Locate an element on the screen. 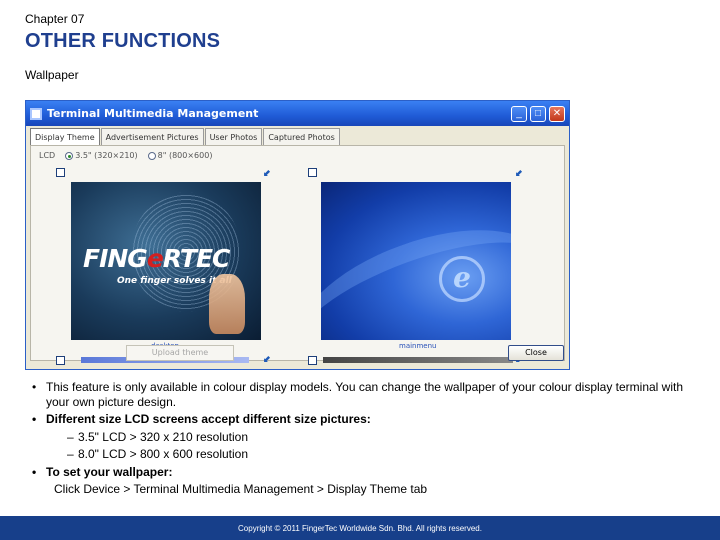 This screenshot has height=540, width=720. wallpaper-thumbnail-partial is located at coordinates (418, 360).